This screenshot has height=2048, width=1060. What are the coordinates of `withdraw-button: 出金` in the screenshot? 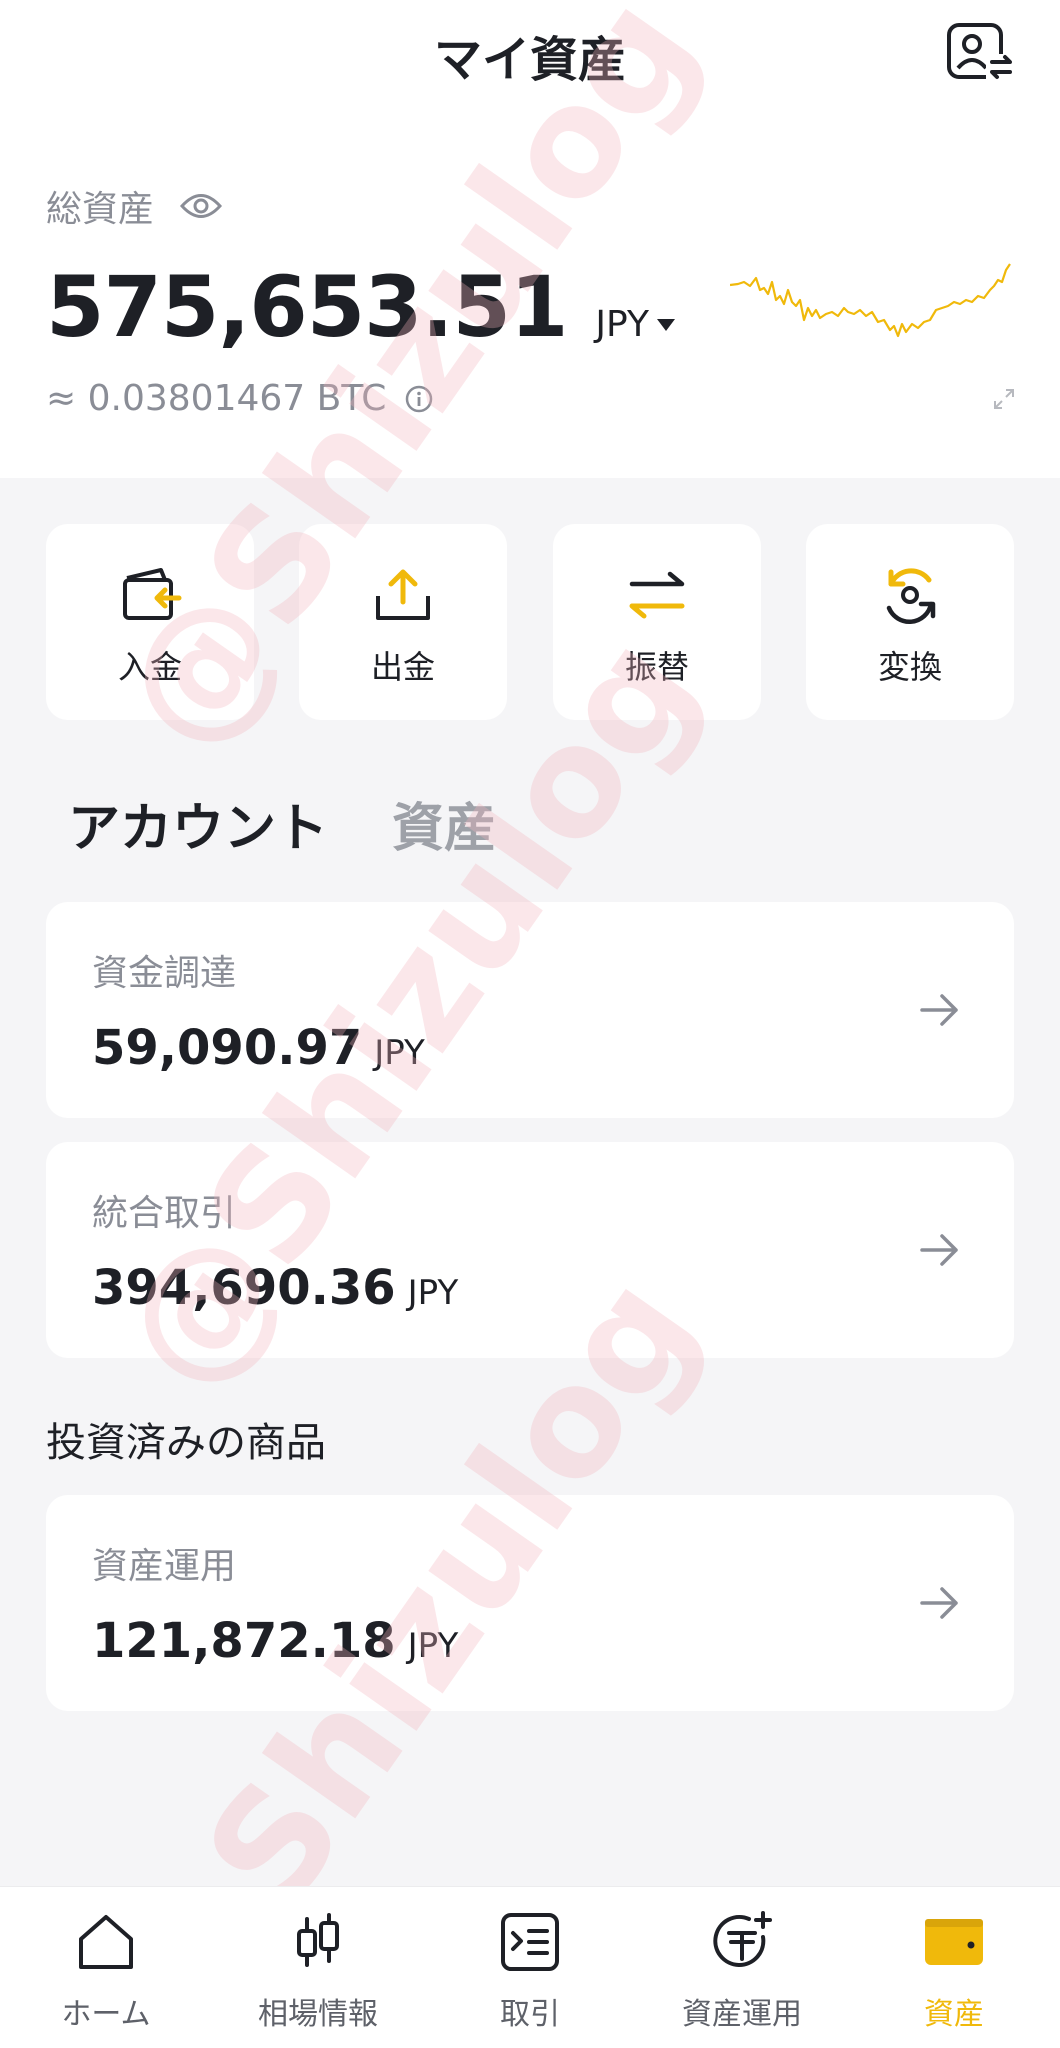 It's located at (403, 622).